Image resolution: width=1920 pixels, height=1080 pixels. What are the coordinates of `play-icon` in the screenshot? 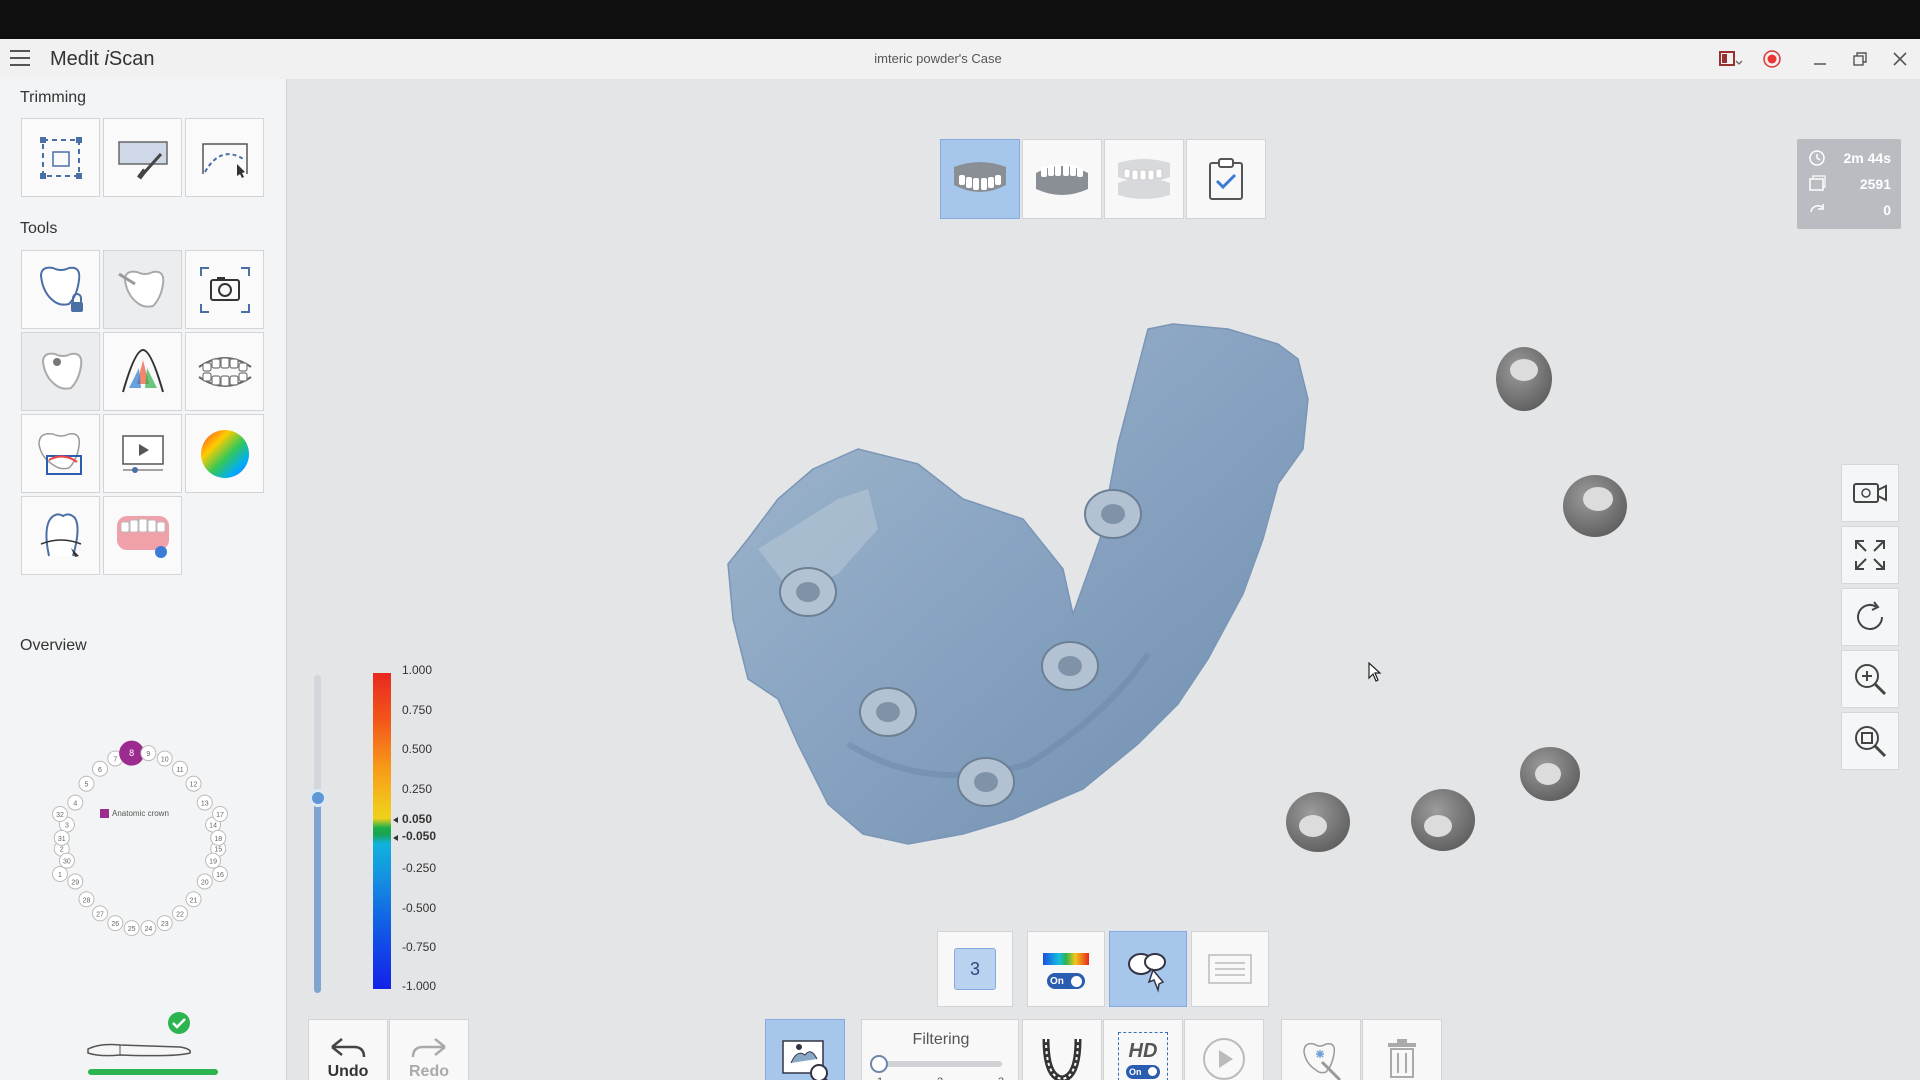 It's located at (1224, 1059).